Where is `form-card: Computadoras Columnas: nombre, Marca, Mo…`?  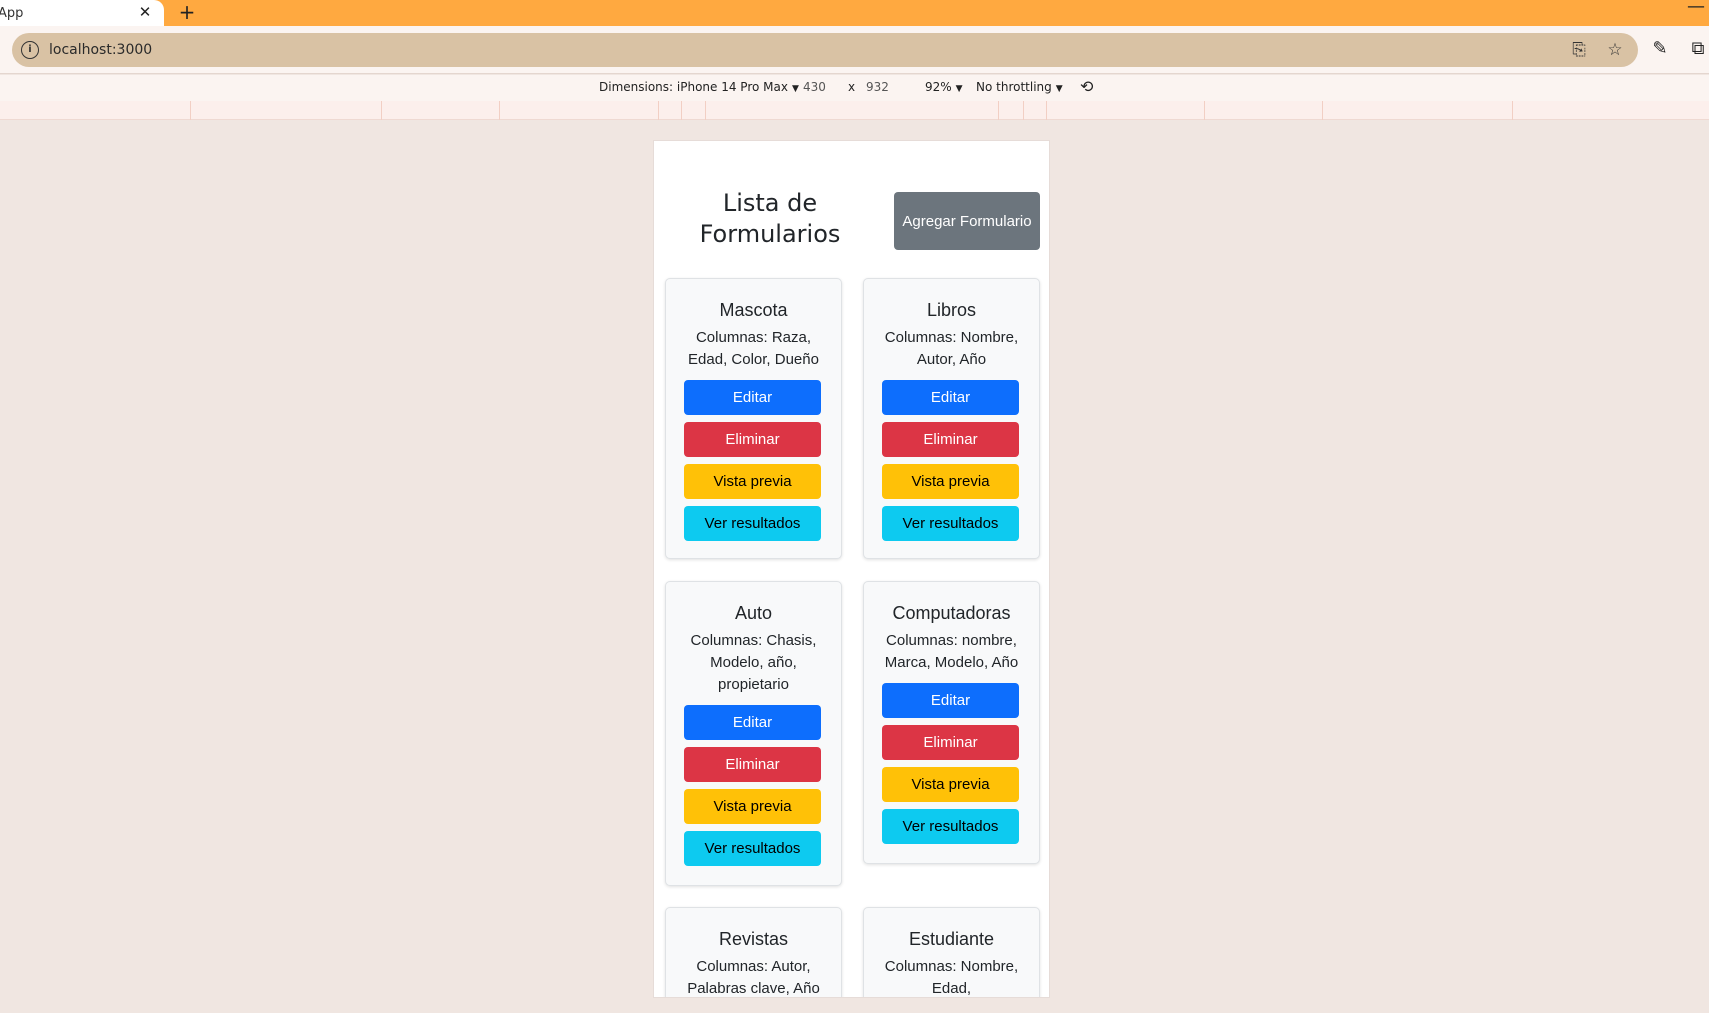
form-card: Computadoras Columnas: nombre, Marca, Mo… is located at coordinates (951, 722).